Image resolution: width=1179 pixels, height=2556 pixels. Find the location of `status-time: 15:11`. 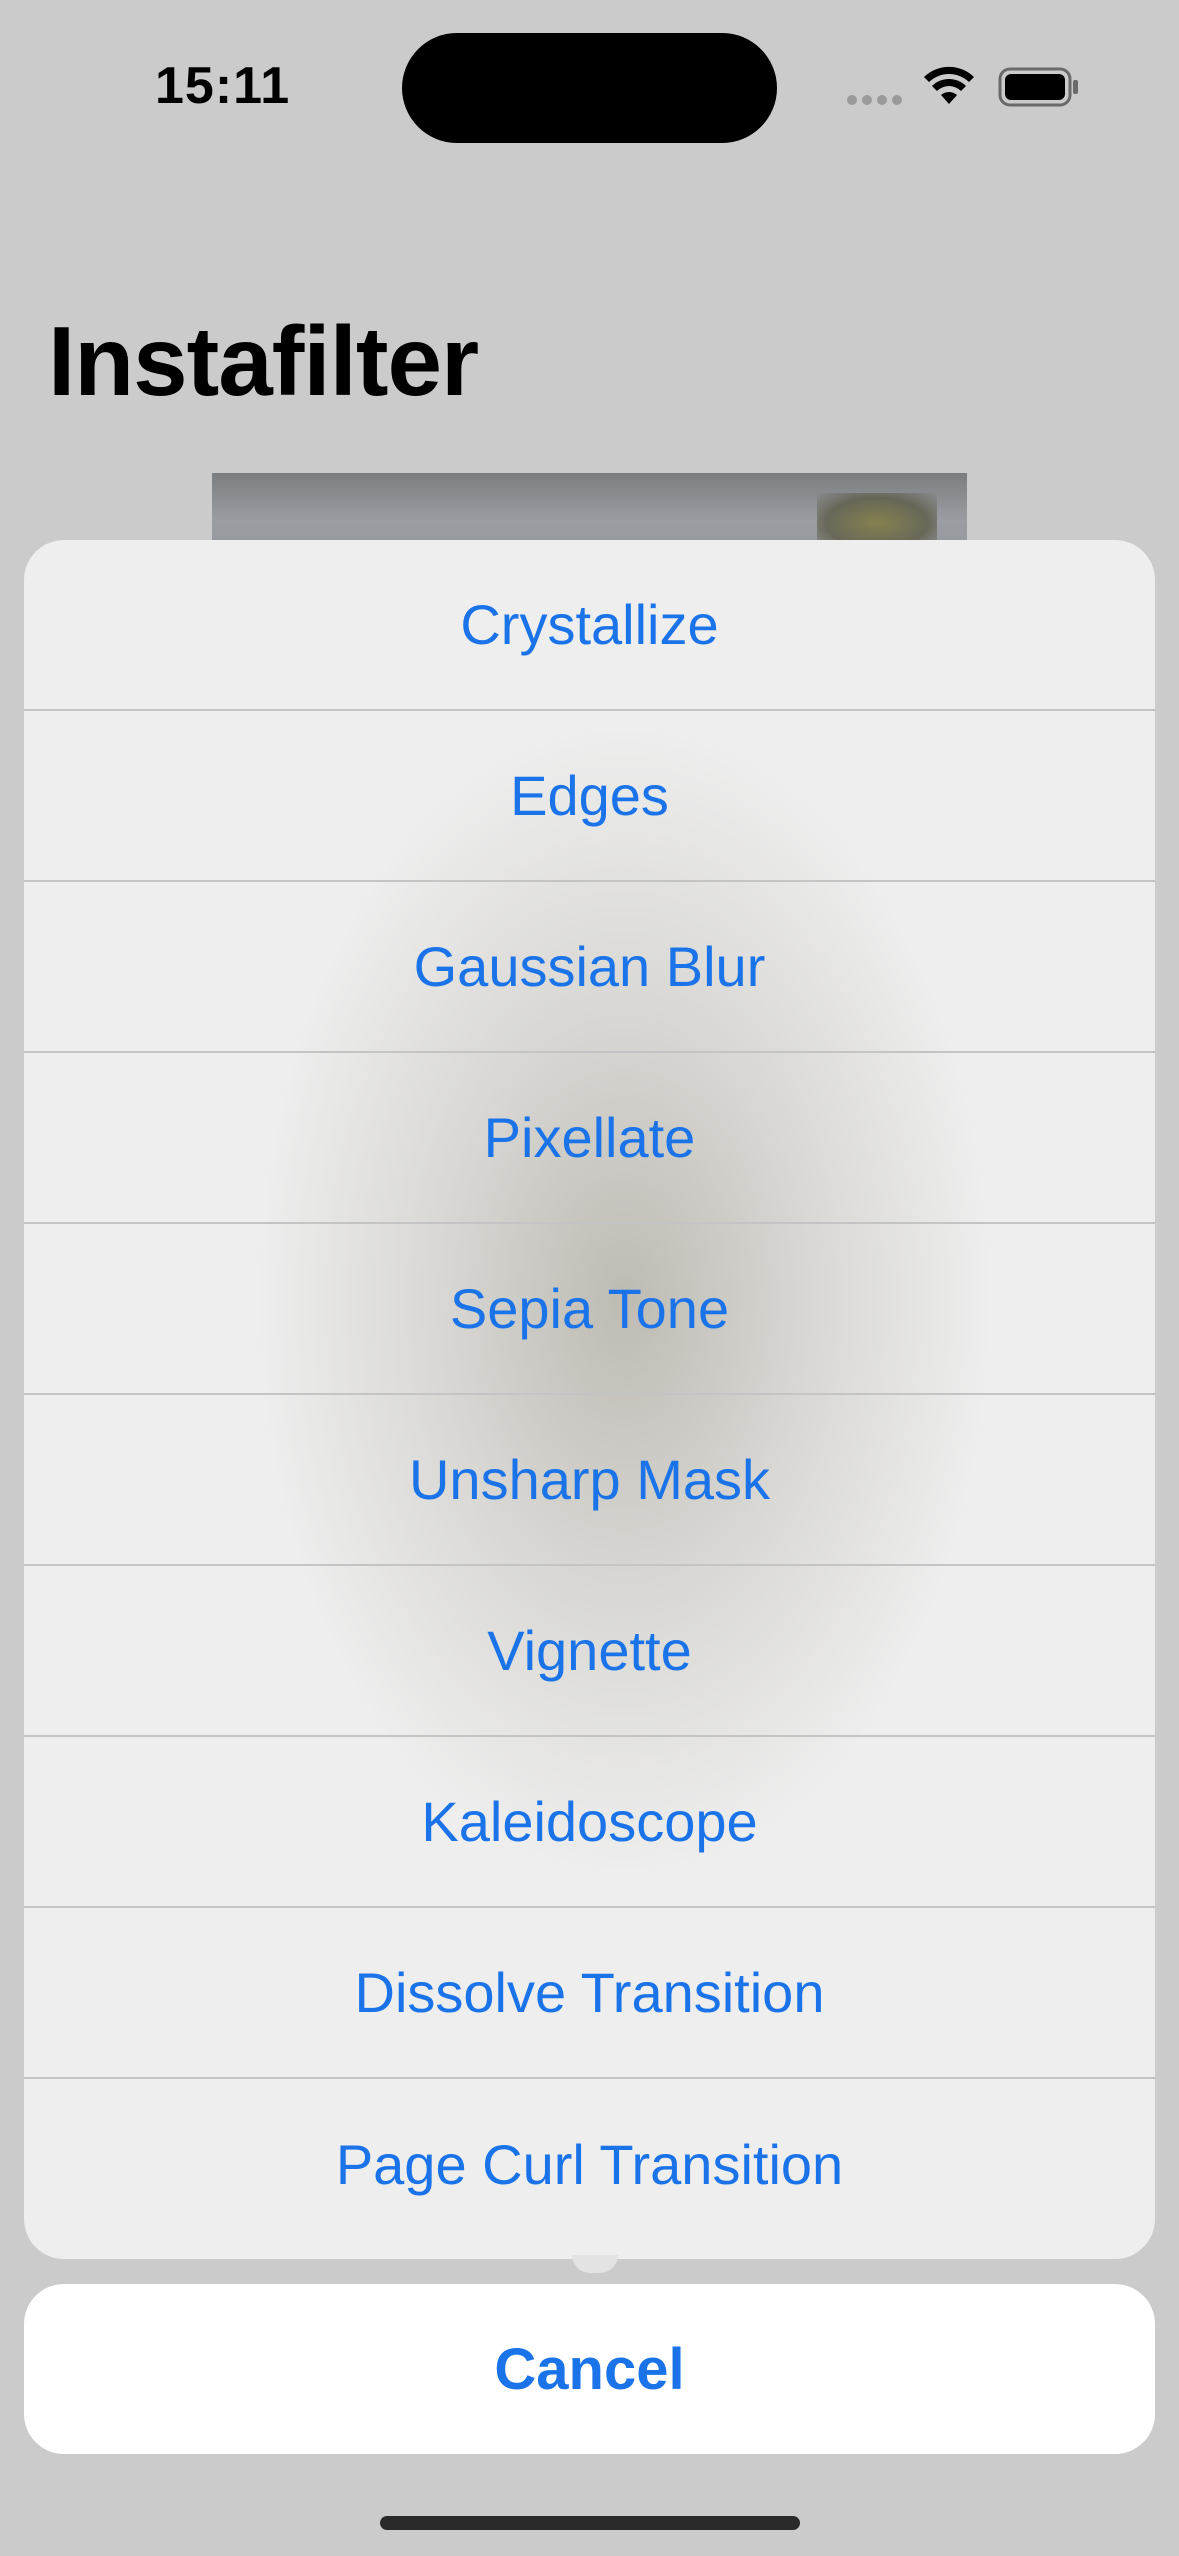

status-time: 15:11 is located at coordinates (223, 86).